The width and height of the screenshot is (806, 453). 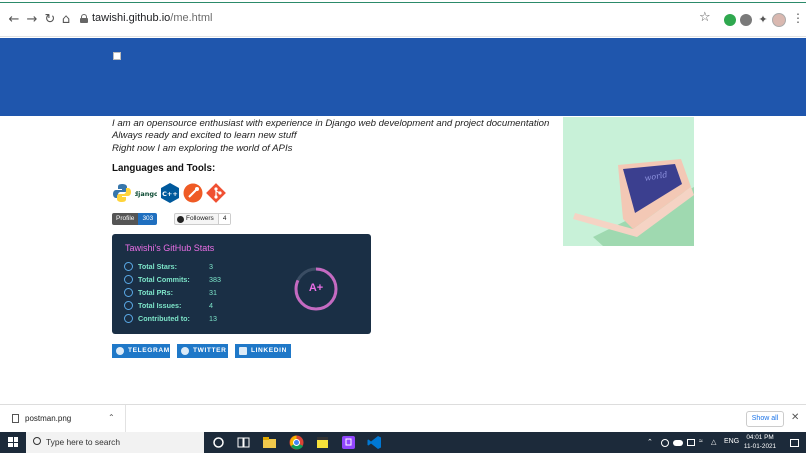 I want to click on stat-label: Total PRs:, so click(x=156, y=292).